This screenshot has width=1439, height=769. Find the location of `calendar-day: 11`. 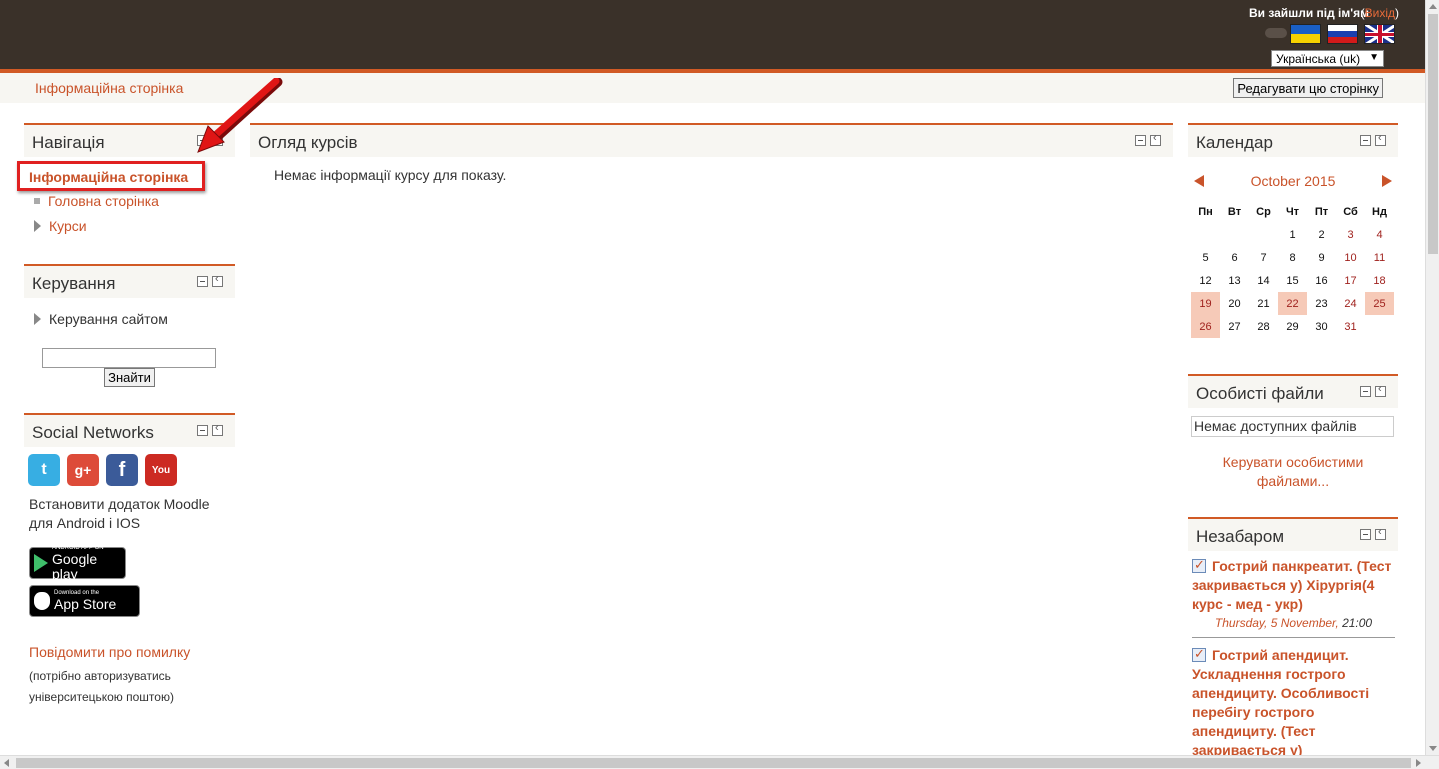

calendar-day: 11 is located at coordinates (1379, 257).